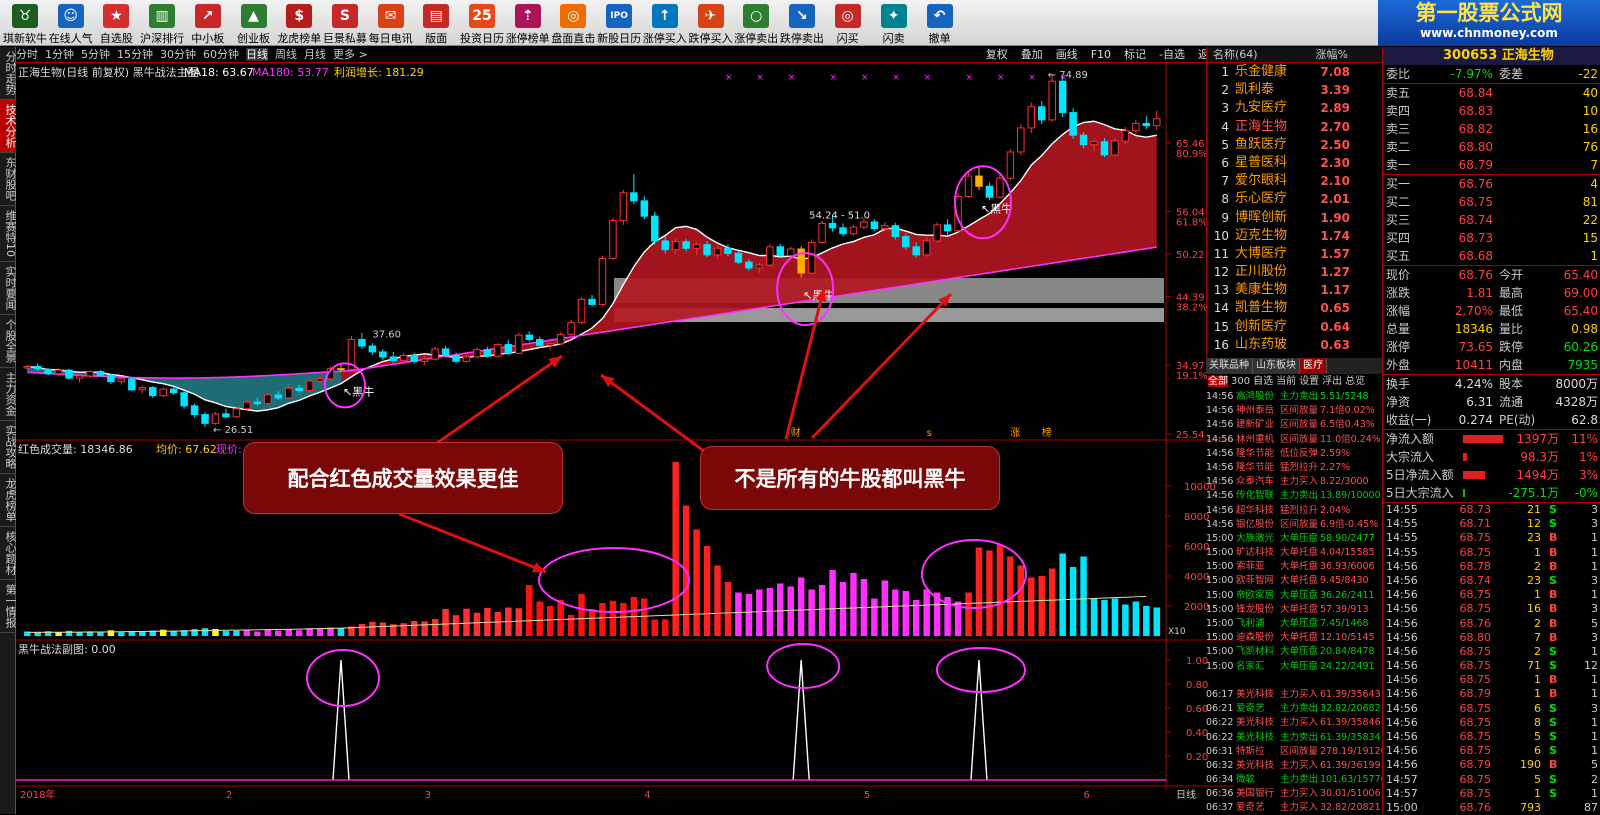  What do you see at coordinates (8, 341) in the screenshot?
I see `left-tab-5: 个股全景` at bounding box center [8, 341].